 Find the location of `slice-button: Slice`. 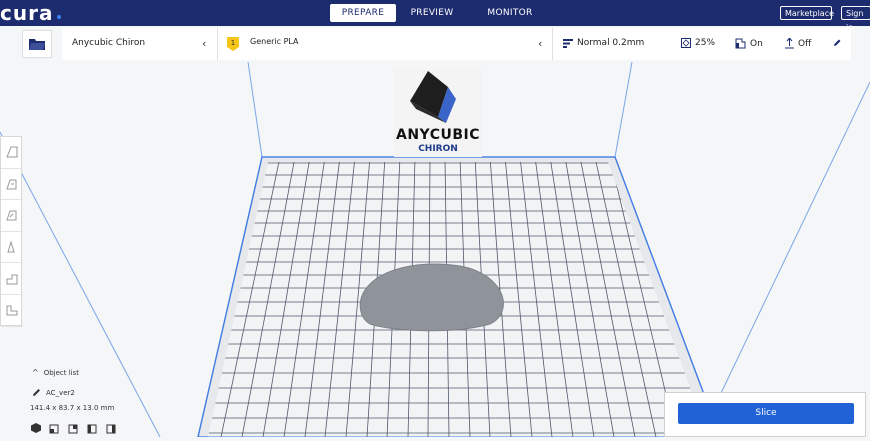

slice-button: Slice is located at coordinates (766, 413).